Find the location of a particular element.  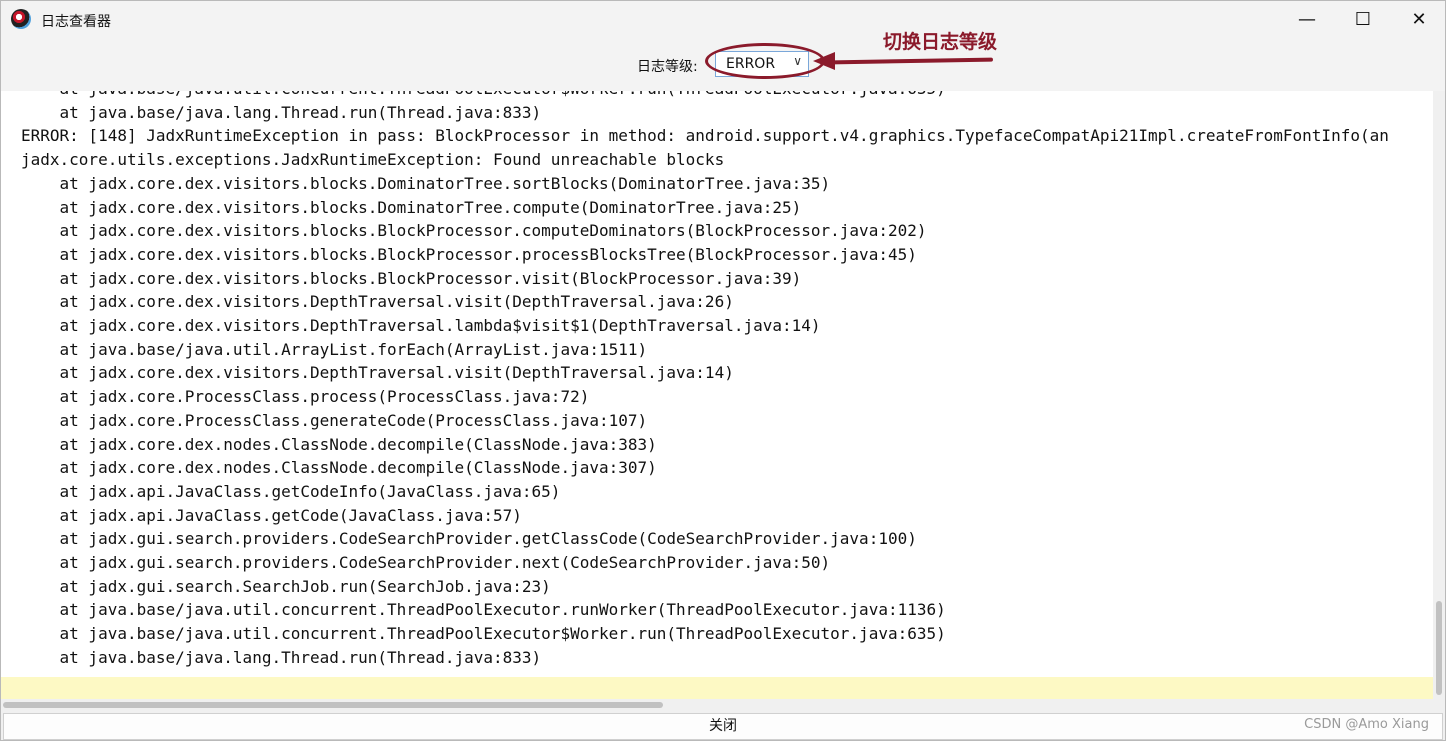

annotation-ellipse is located at coordinates (765, 61).